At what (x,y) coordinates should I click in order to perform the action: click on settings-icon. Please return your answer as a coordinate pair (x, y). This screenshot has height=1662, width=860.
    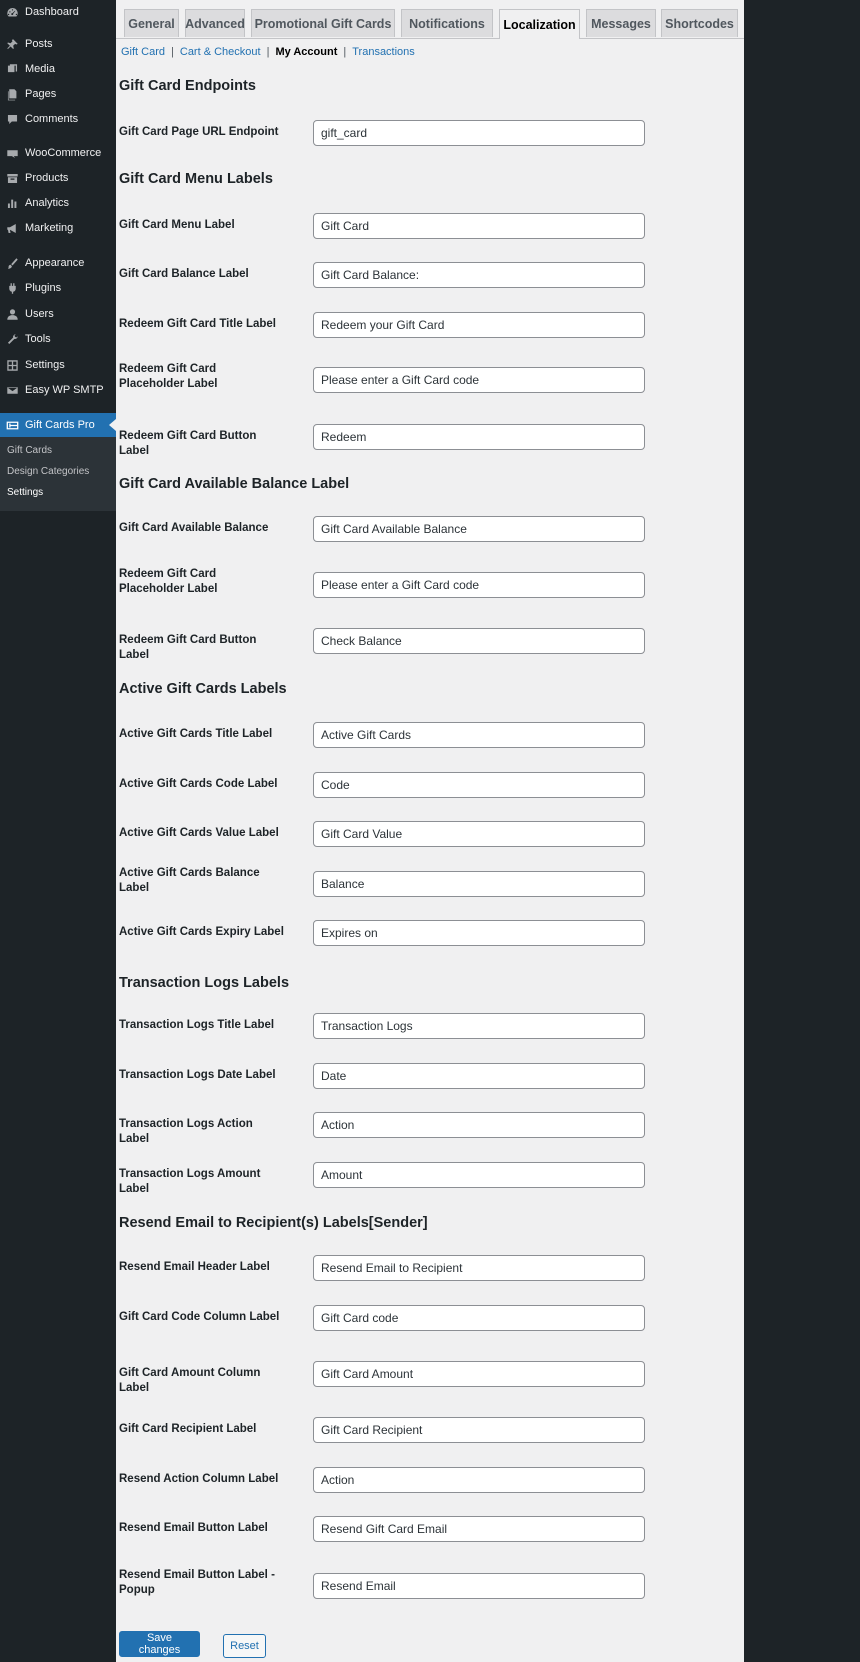
    Looking at the image, I should click on (12, 365).